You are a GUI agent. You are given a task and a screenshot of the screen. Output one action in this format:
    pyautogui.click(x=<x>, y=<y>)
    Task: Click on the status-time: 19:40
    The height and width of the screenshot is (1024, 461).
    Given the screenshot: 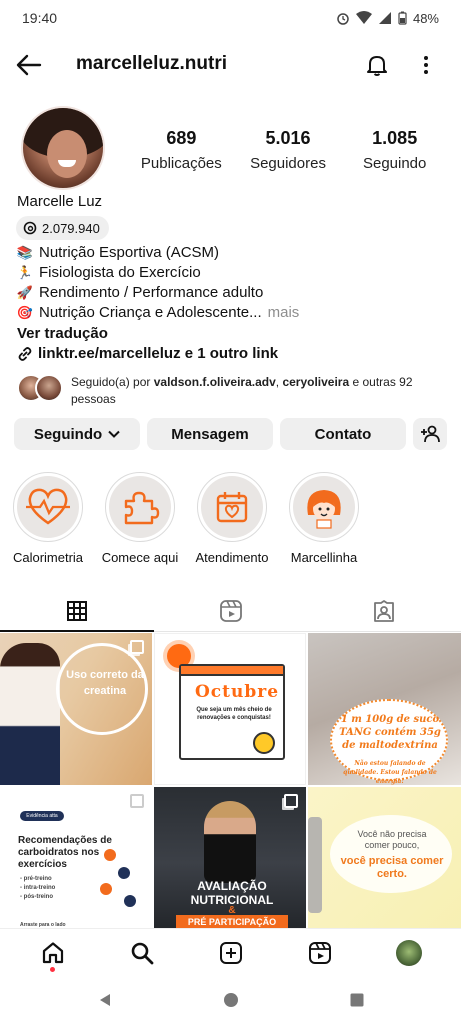 What is the action you would take?
    pyautogui.click(x=40, y=18)
    